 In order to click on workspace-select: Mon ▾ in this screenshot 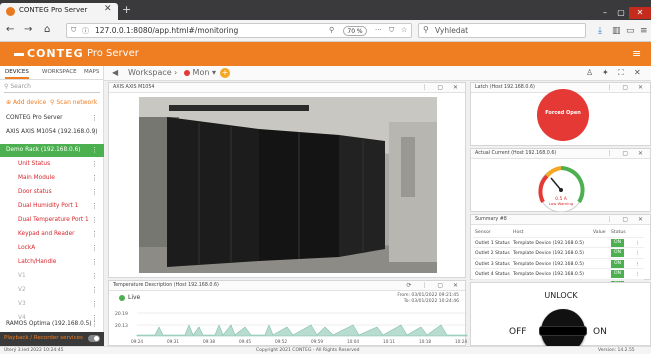, I will do `click(200, 72)`.